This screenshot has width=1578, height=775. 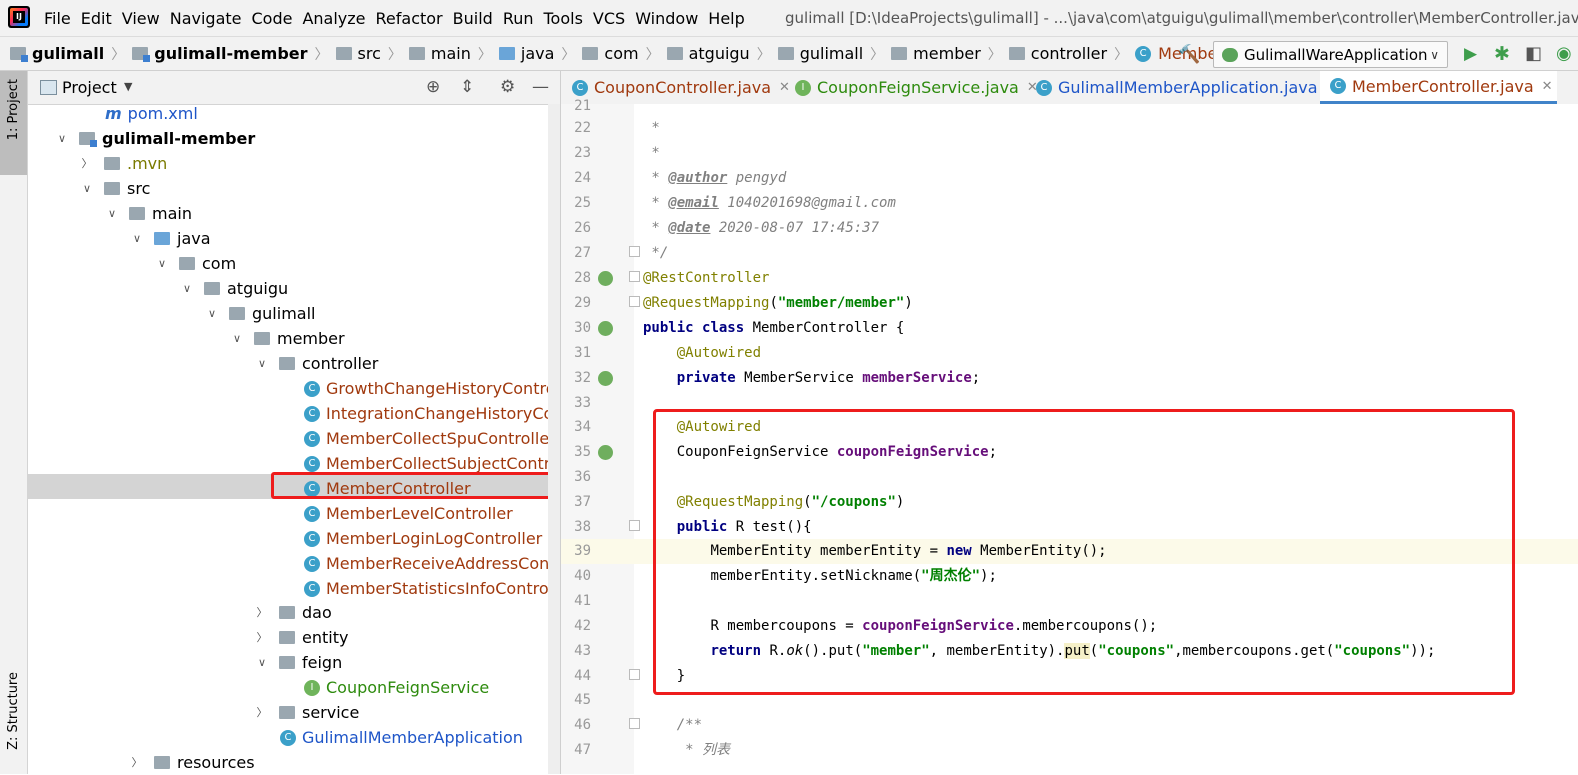 I want to click on line-number: 28, so click(x=582, y=278).